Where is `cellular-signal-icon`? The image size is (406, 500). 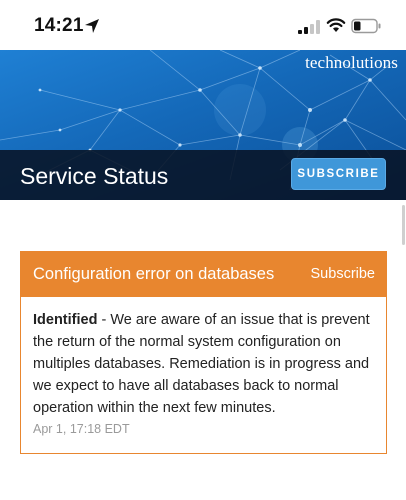
cellular-signal-icon is located at coordinates (309, 27).